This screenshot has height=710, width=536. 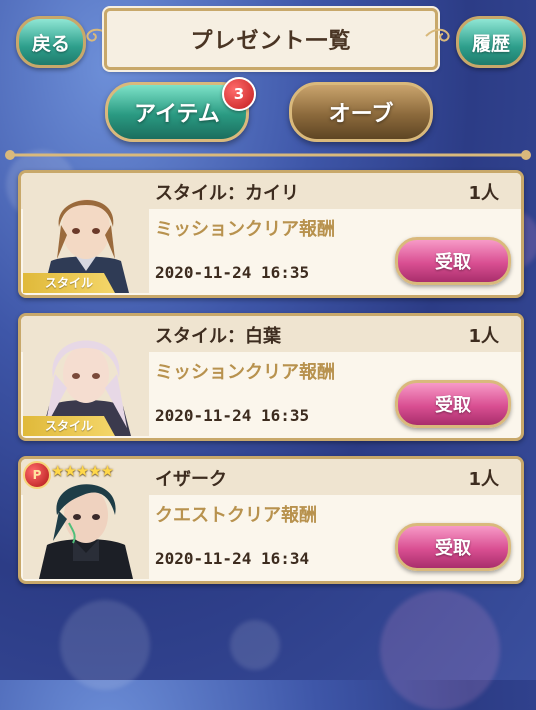 I want to click on page-title: プレゼント一覧, so click(x=271, y=39).